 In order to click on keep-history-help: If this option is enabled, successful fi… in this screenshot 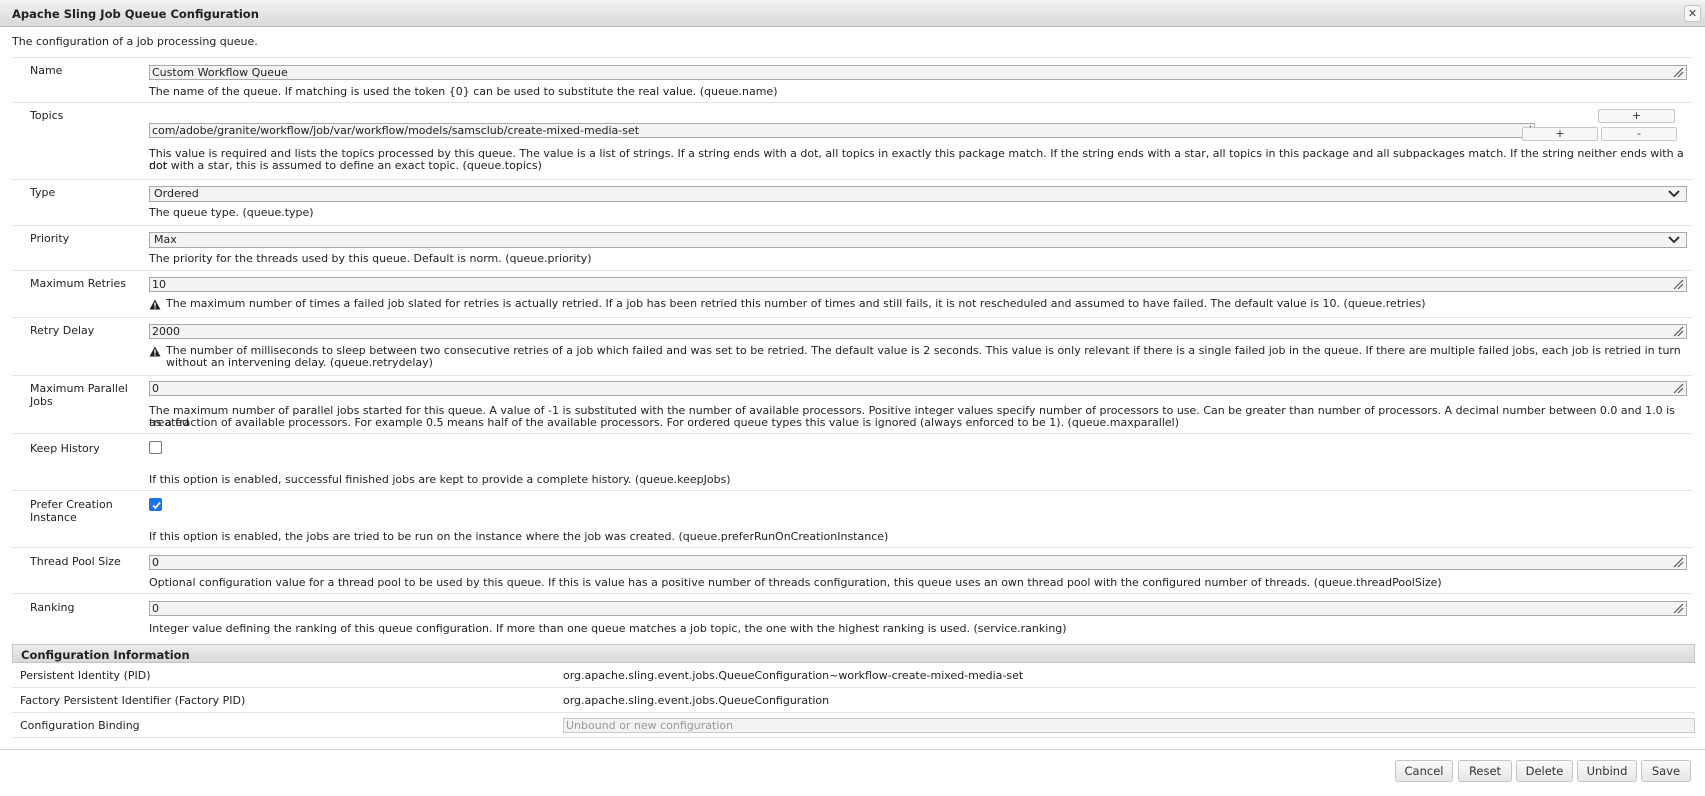, I will do `click(440, 479)`.